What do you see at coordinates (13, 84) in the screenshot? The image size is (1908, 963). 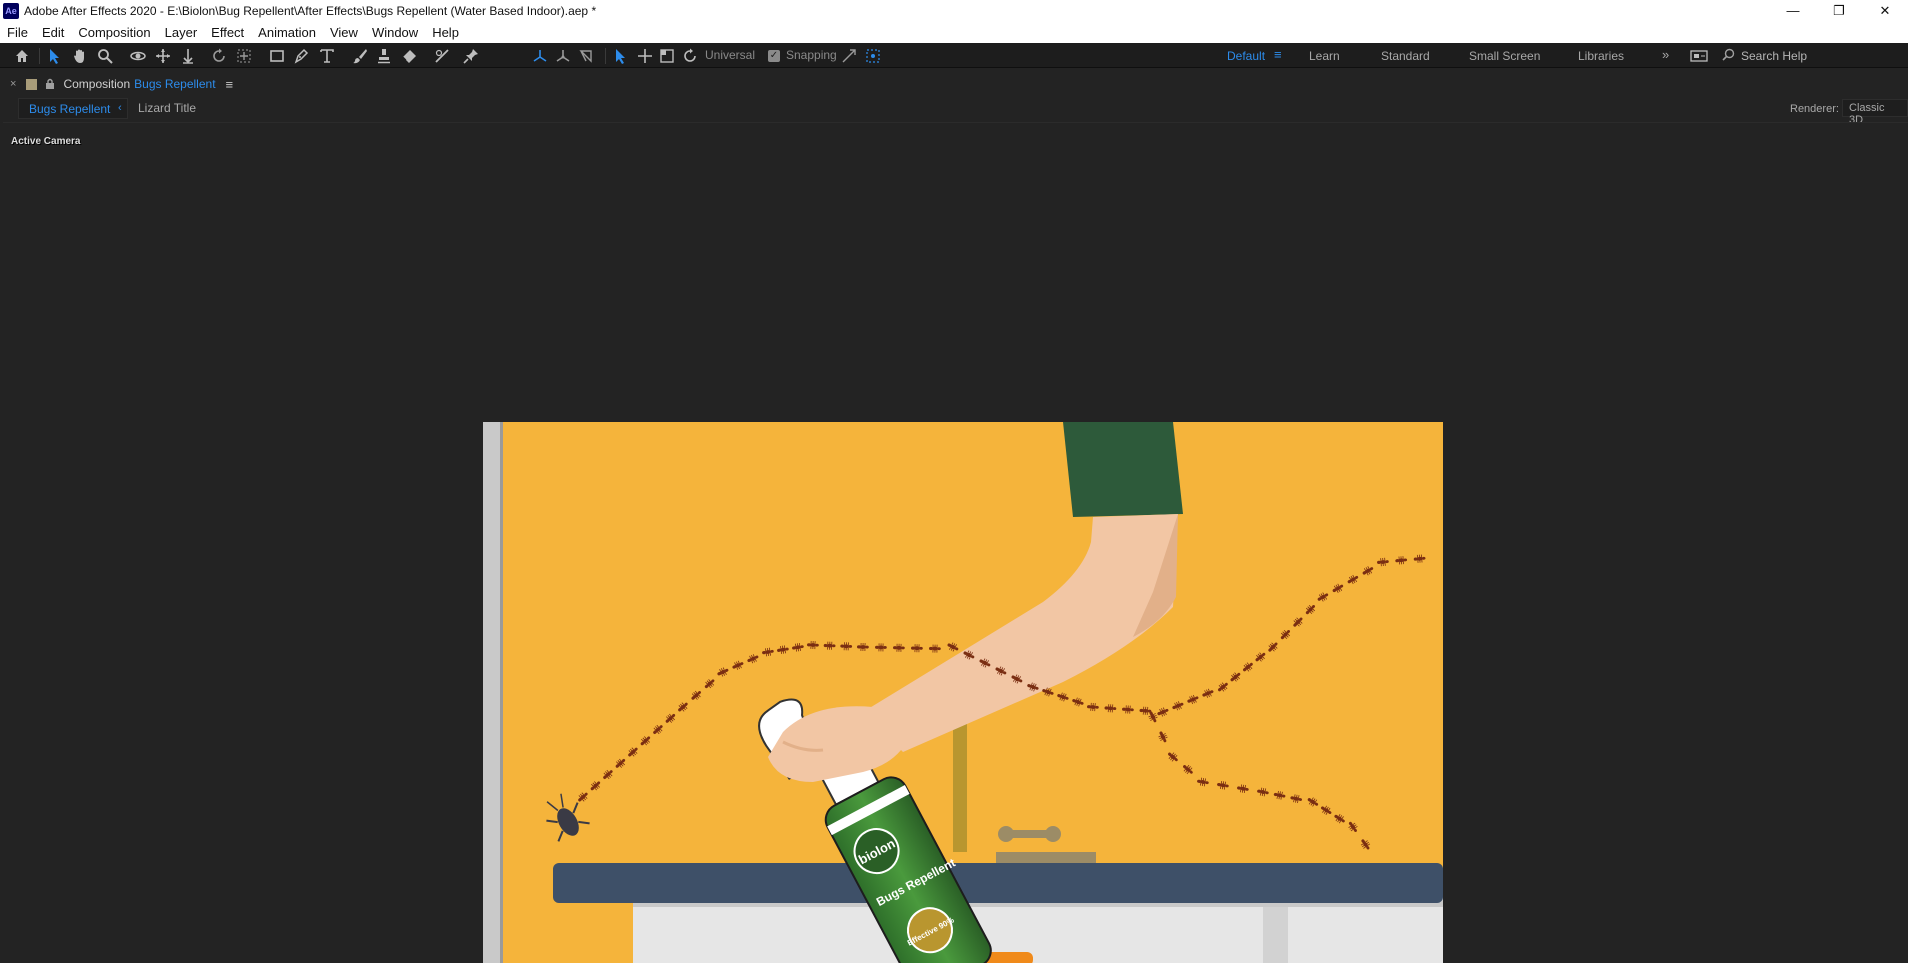 I see `close-panel-icon: ×` at bounding box center [13, 84].